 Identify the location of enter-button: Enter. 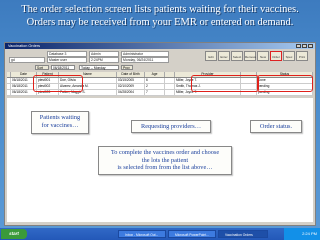
(224, 56).